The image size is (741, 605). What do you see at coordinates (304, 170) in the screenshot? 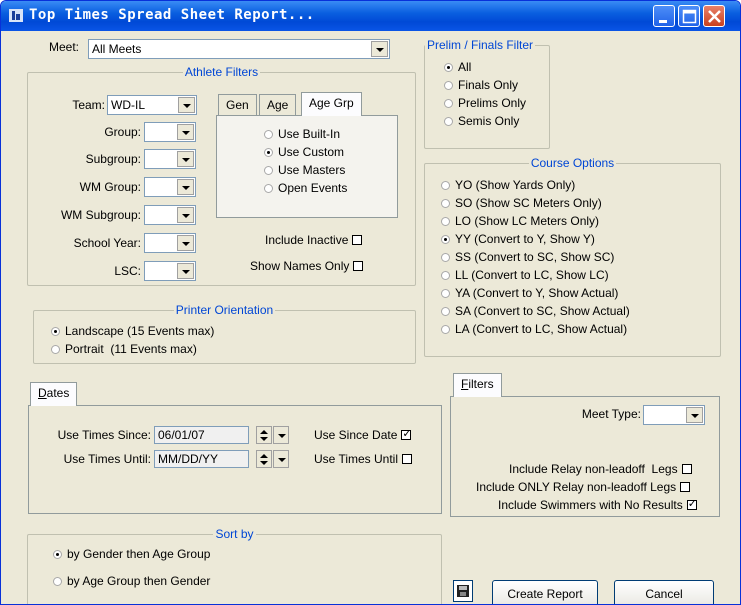
I see `radio-use-masters: Use Masters` at bounding box center [304, 170].